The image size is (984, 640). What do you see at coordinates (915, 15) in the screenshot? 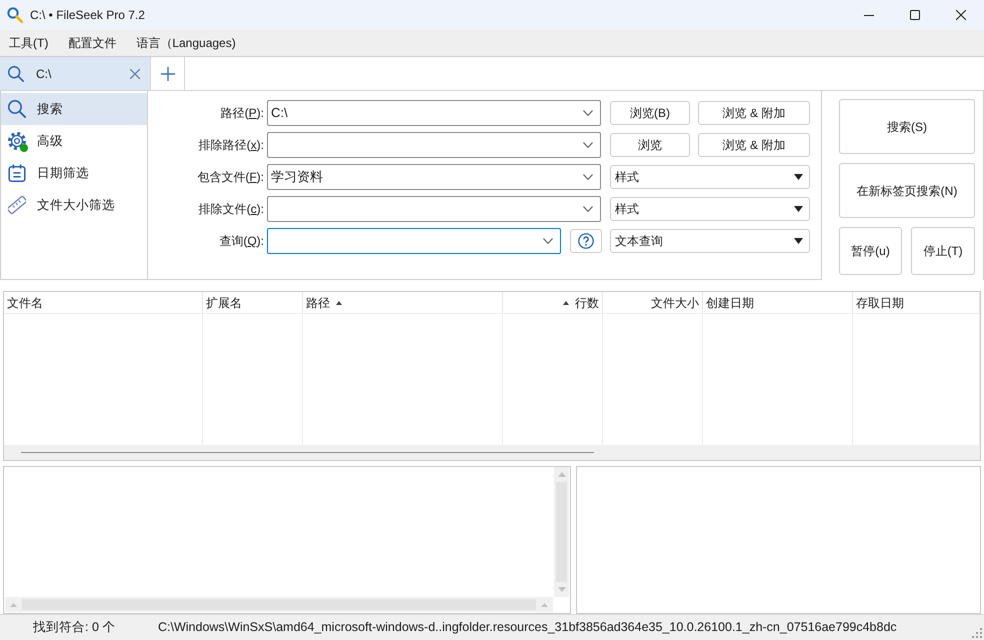
I see `maximize-icon` at bounding box center [915, 15].